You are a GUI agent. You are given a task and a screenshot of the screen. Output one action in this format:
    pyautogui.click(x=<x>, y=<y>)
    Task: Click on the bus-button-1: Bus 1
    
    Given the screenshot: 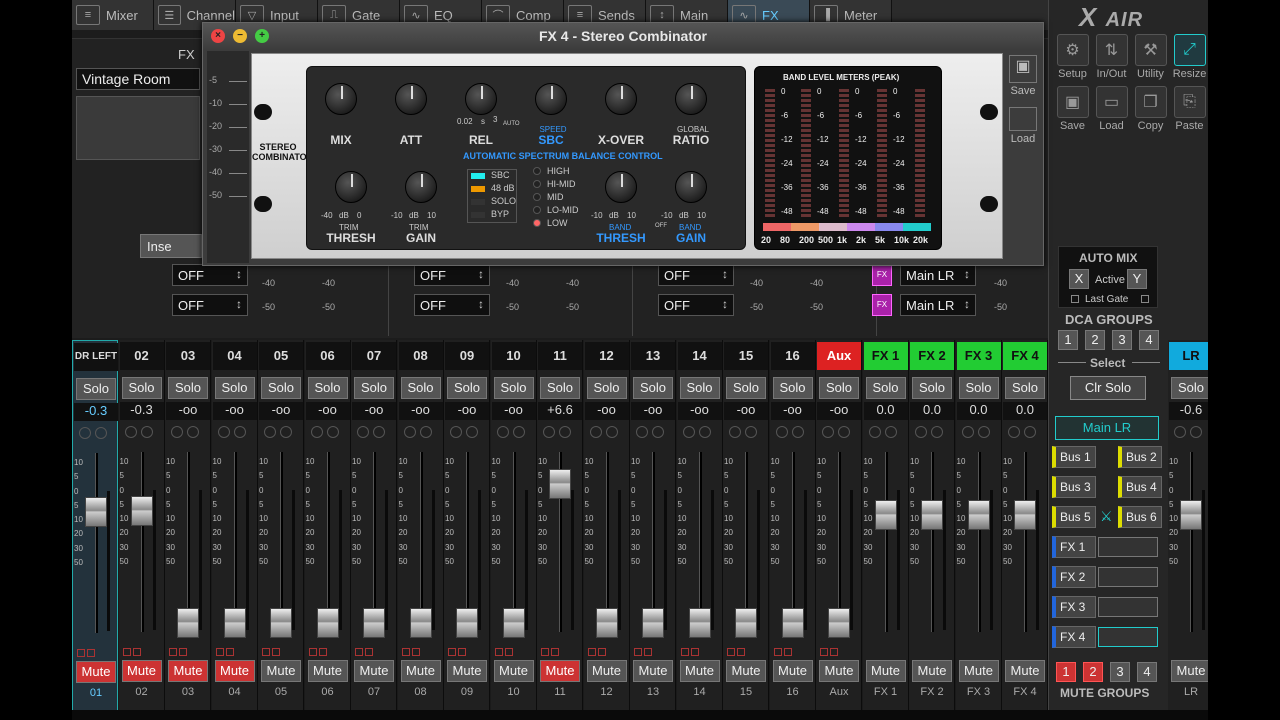 What is the action you would take?
    pyautogui.click(x=1074, y=457)
    